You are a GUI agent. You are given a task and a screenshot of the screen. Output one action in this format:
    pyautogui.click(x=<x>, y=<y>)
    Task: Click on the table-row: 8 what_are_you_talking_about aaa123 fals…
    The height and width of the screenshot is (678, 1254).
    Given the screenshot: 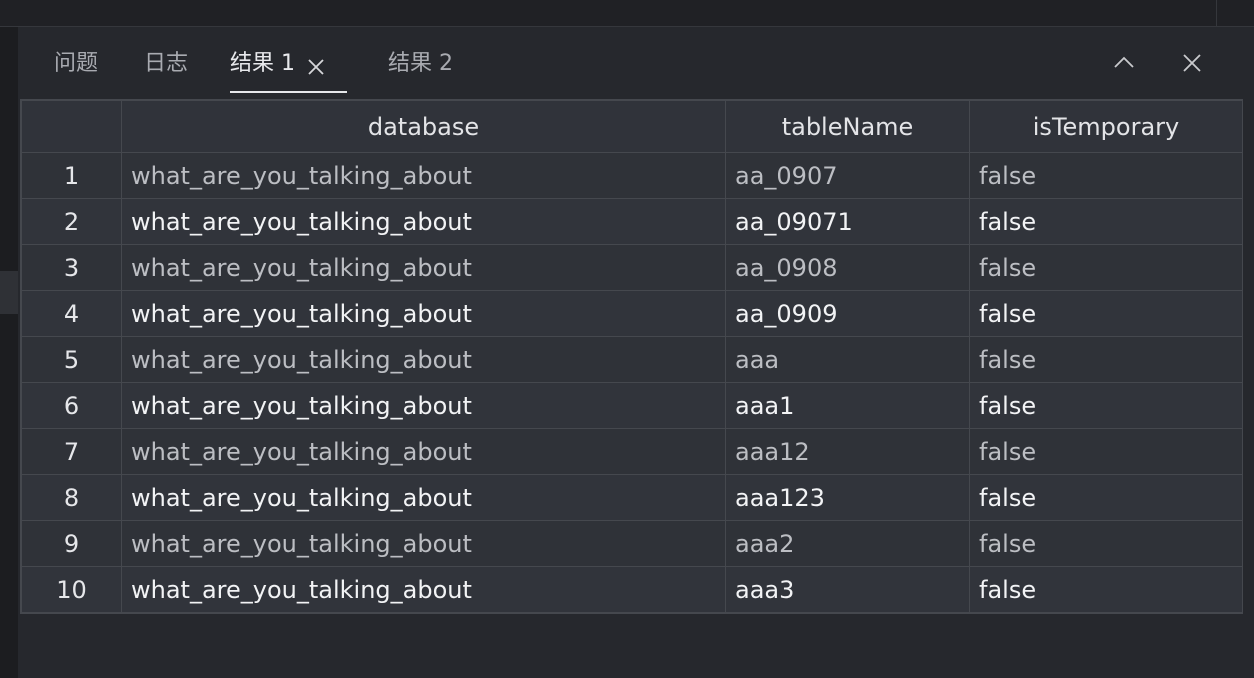 What is the action you would take?
    pyautogui.click(x=632, y=497)
    